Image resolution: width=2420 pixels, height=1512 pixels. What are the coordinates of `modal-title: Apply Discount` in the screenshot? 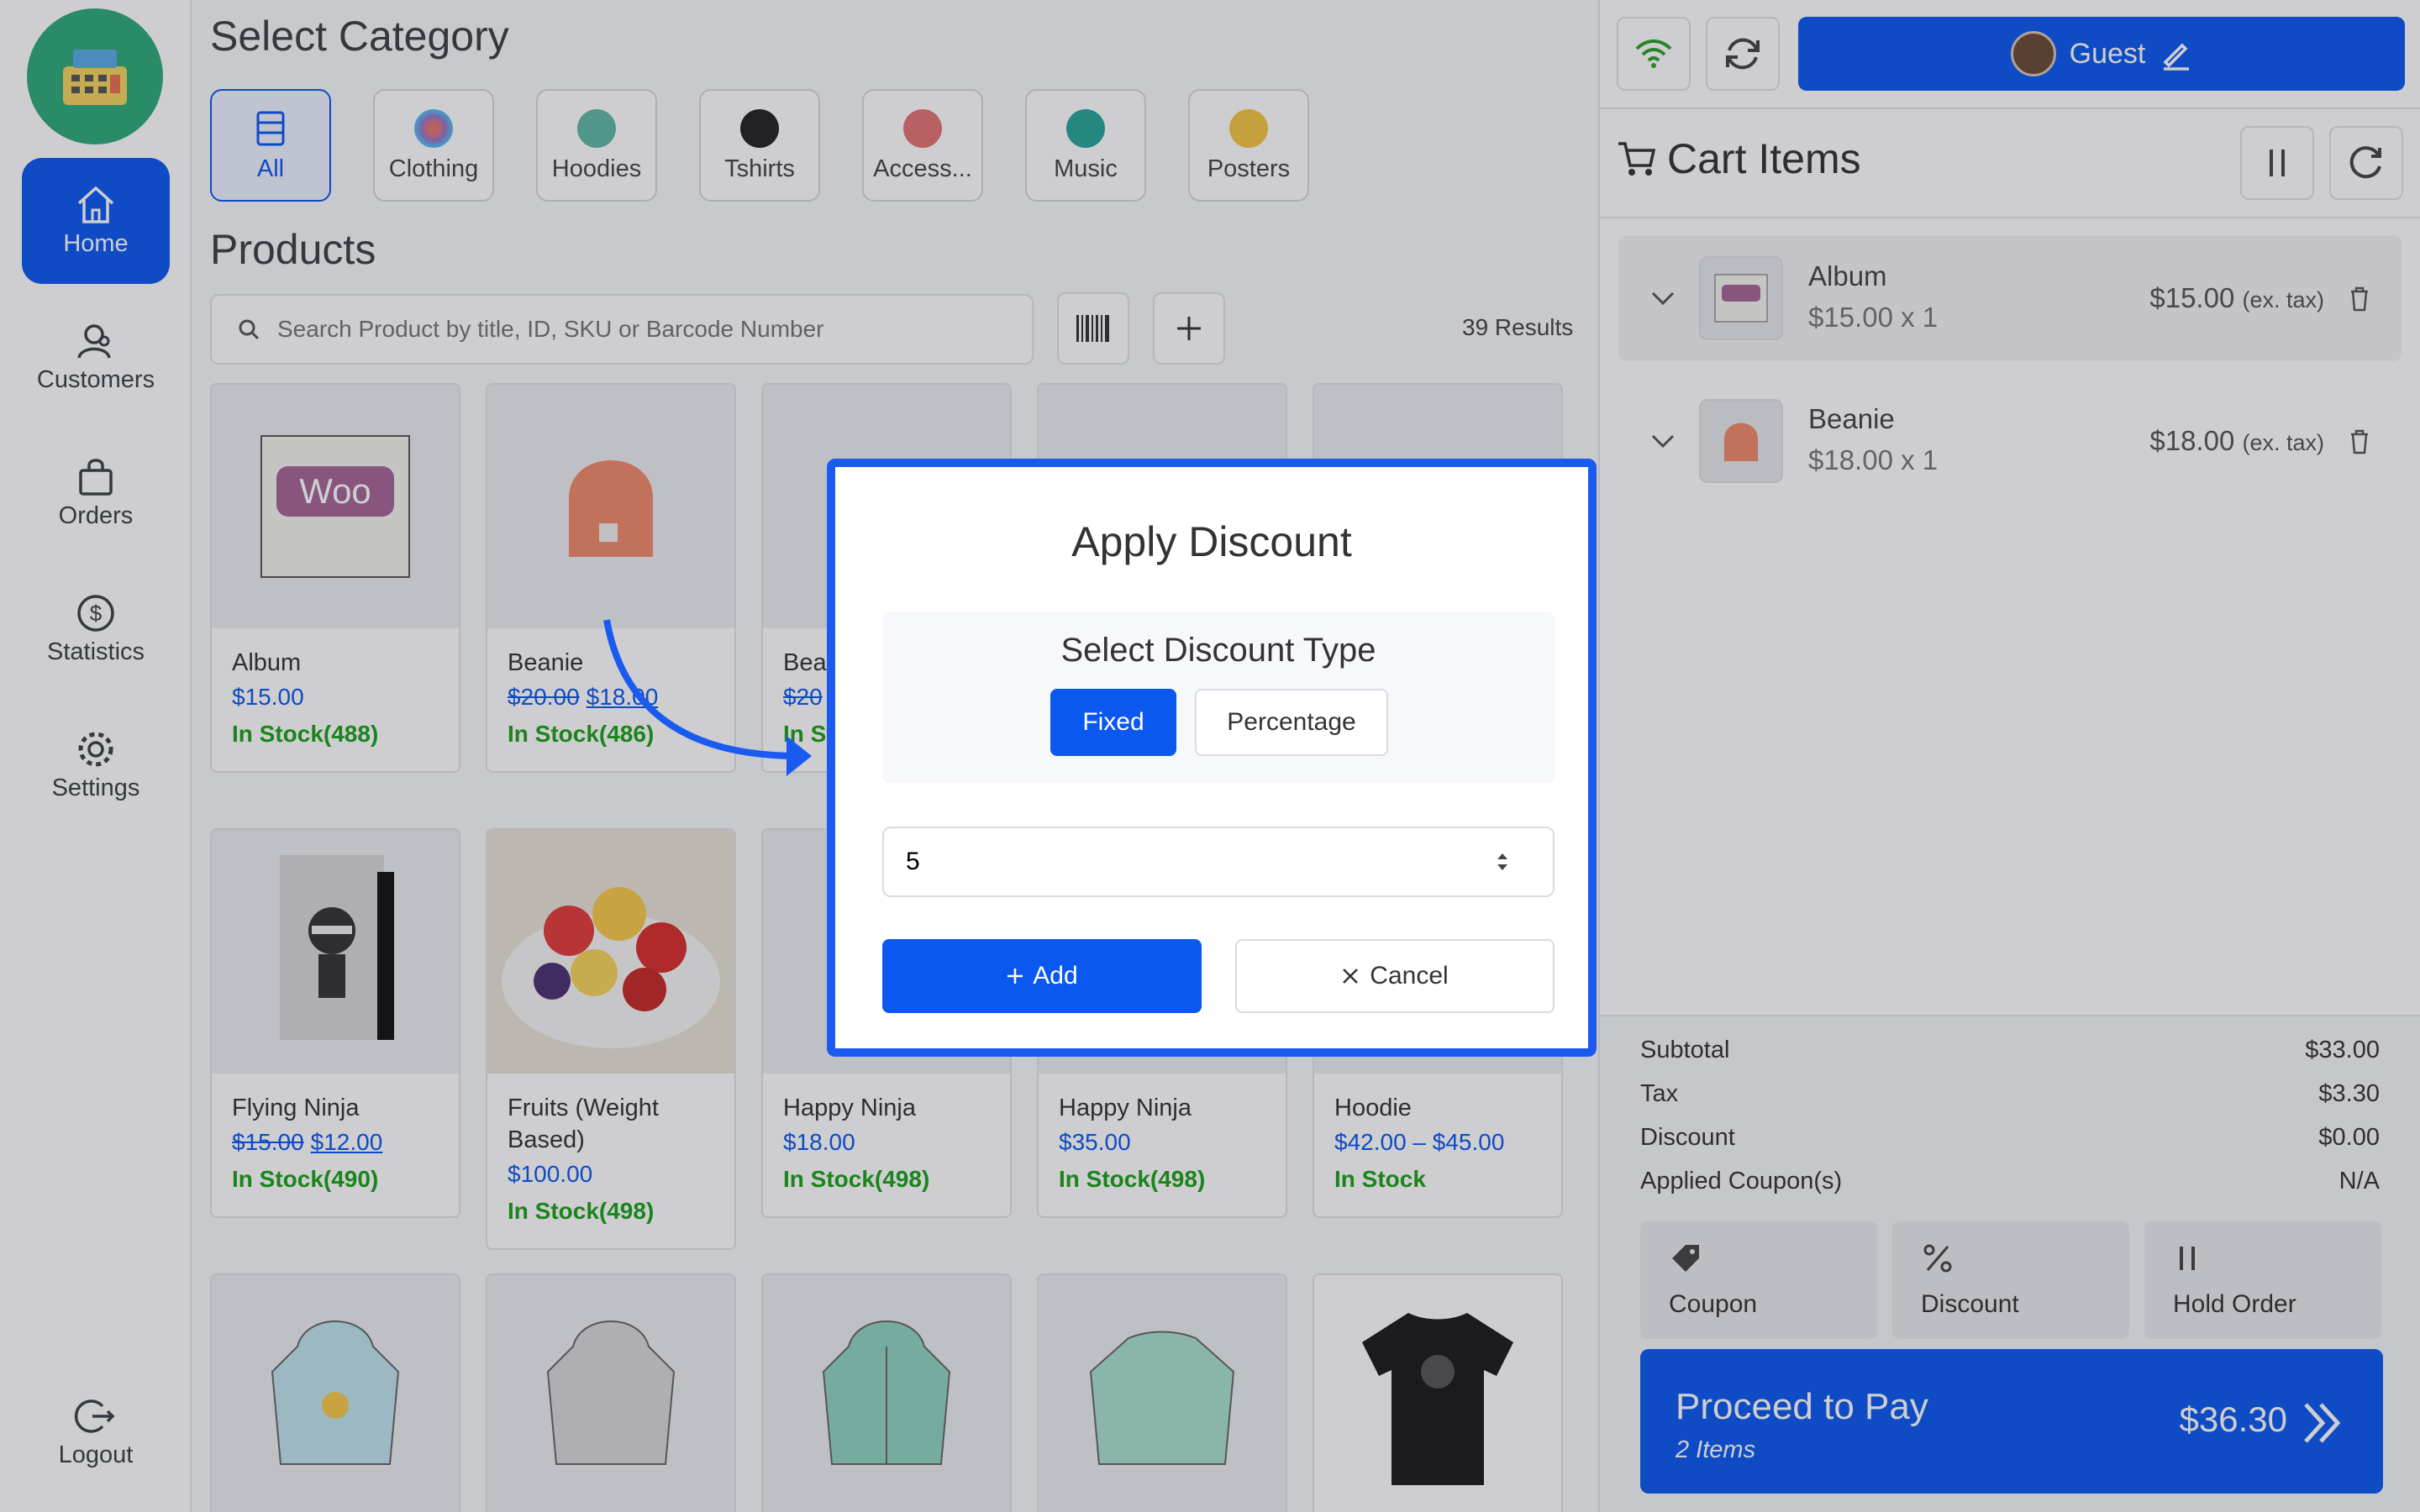 It's located at (1211, 541).